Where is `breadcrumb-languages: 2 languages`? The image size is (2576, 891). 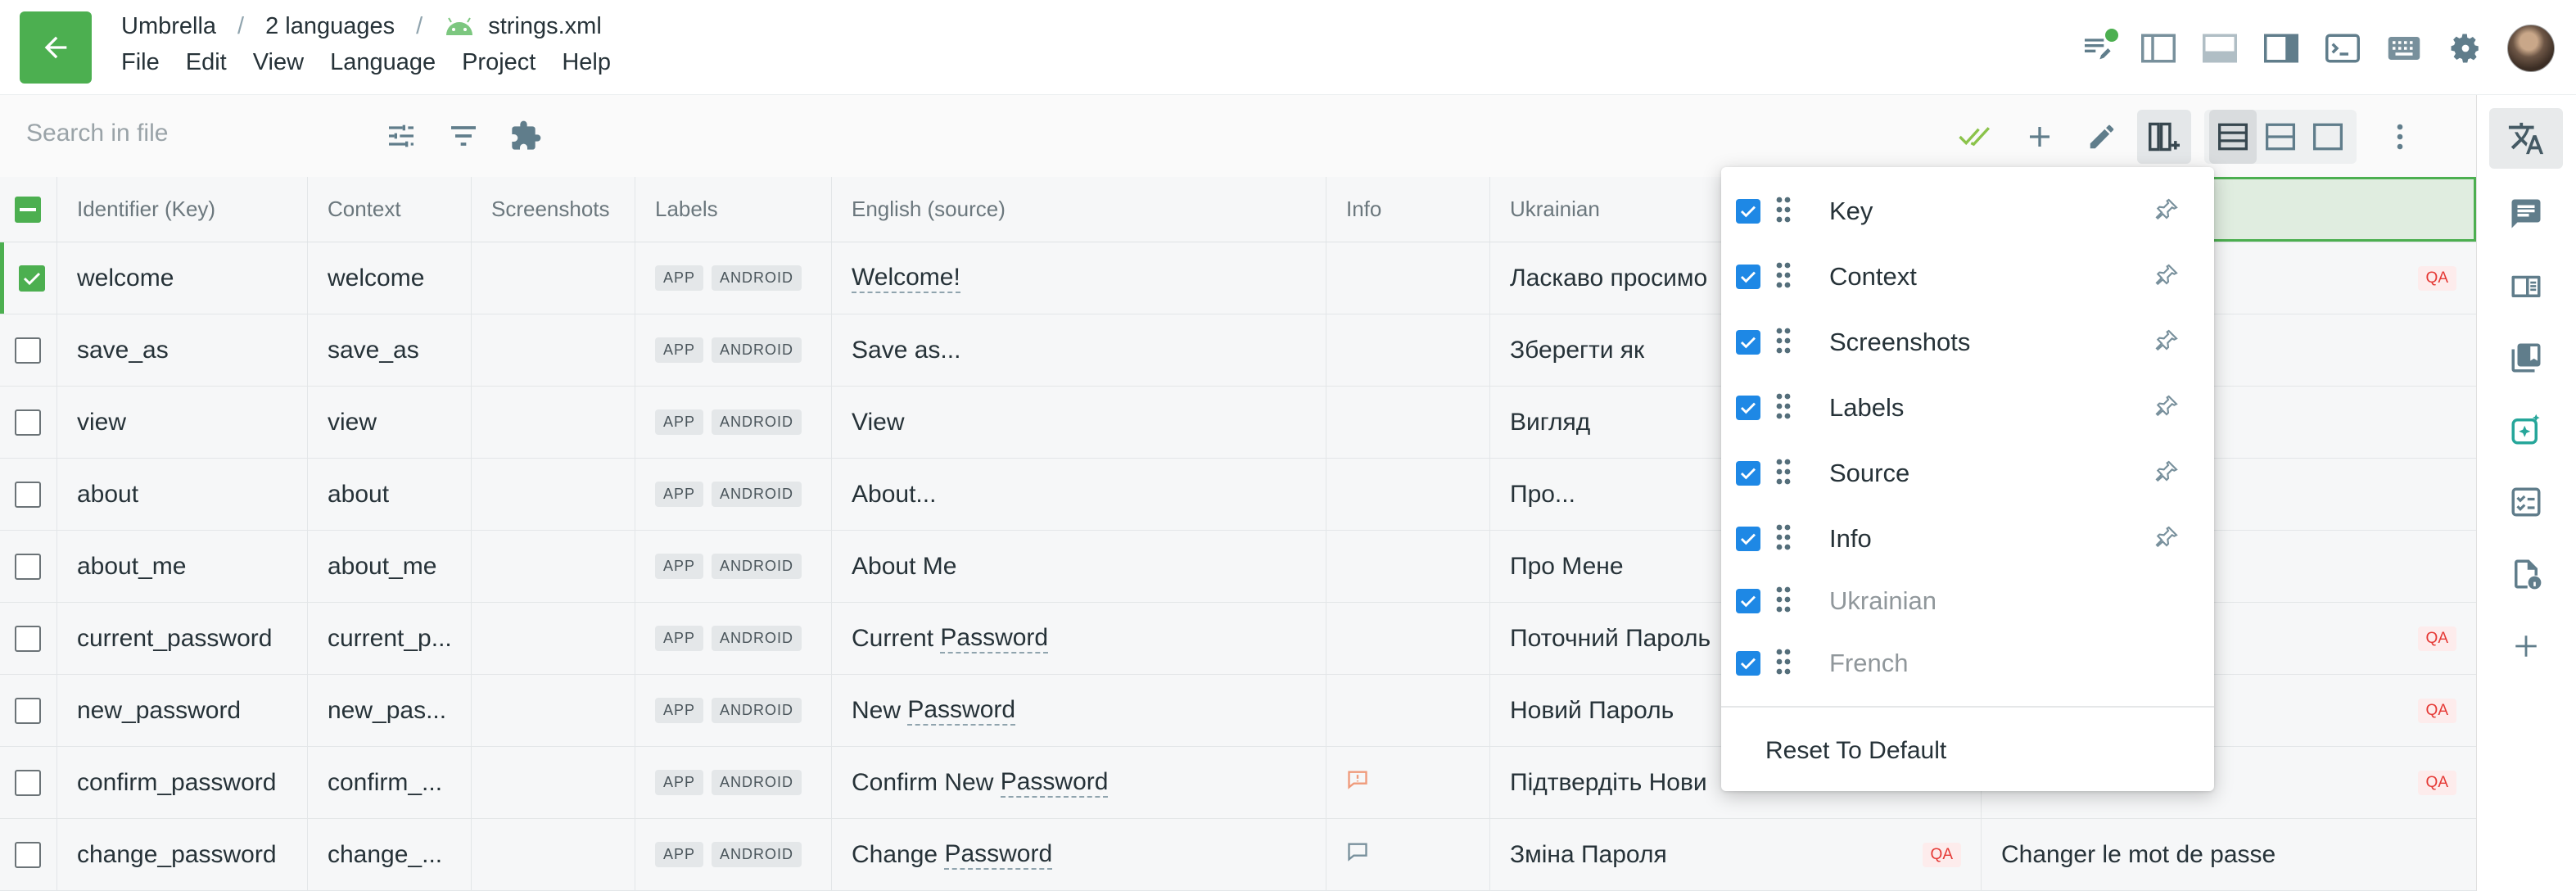
breadcrumb-languages: 2 languages is located at coordinates (330, 26).